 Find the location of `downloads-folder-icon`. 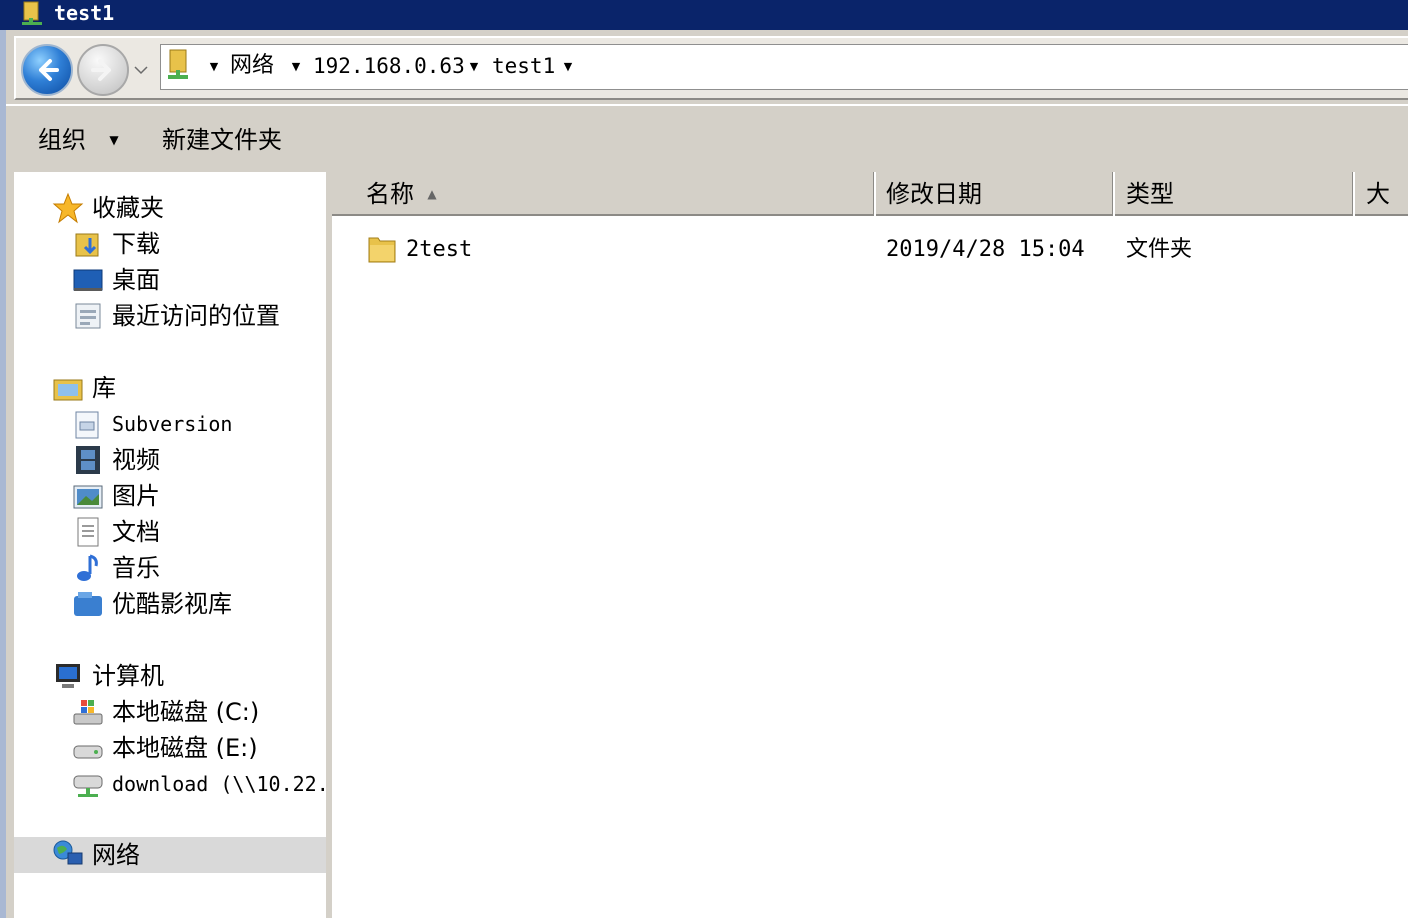

downloads-folder-icon is located at coordinates (87, 245).